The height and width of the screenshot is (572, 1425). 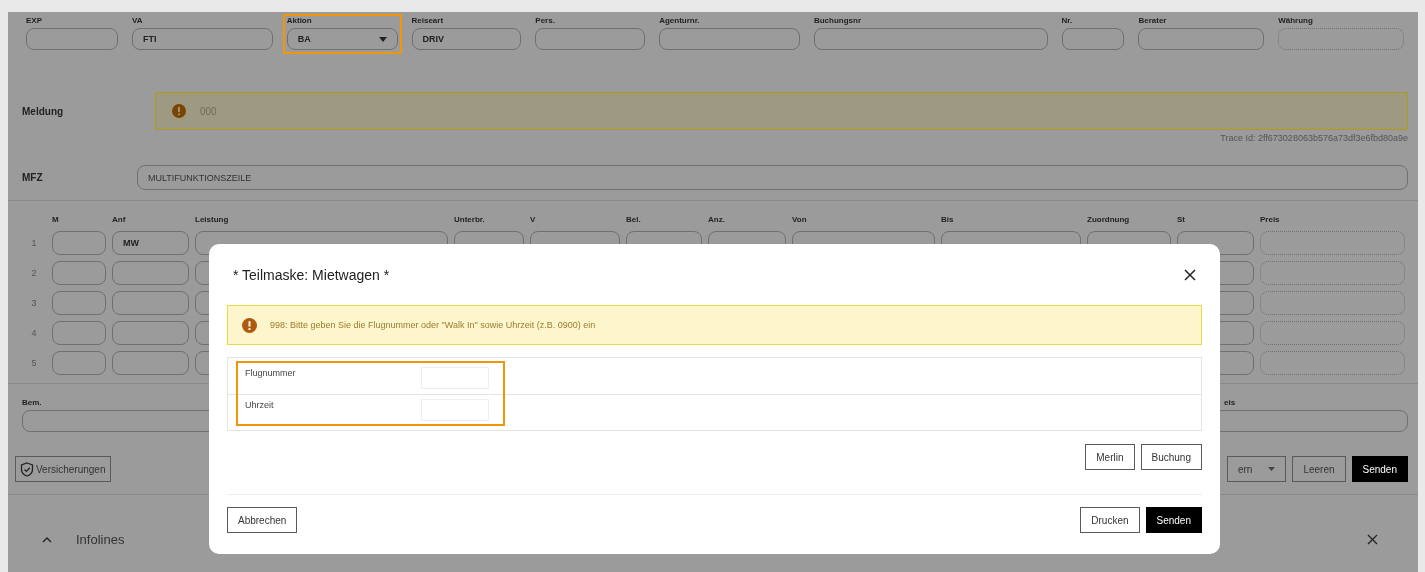 What do you see at coordinates (47, 539) in the screenshot?
I see `chevron-up-icon` at bounding box center [47, 539].